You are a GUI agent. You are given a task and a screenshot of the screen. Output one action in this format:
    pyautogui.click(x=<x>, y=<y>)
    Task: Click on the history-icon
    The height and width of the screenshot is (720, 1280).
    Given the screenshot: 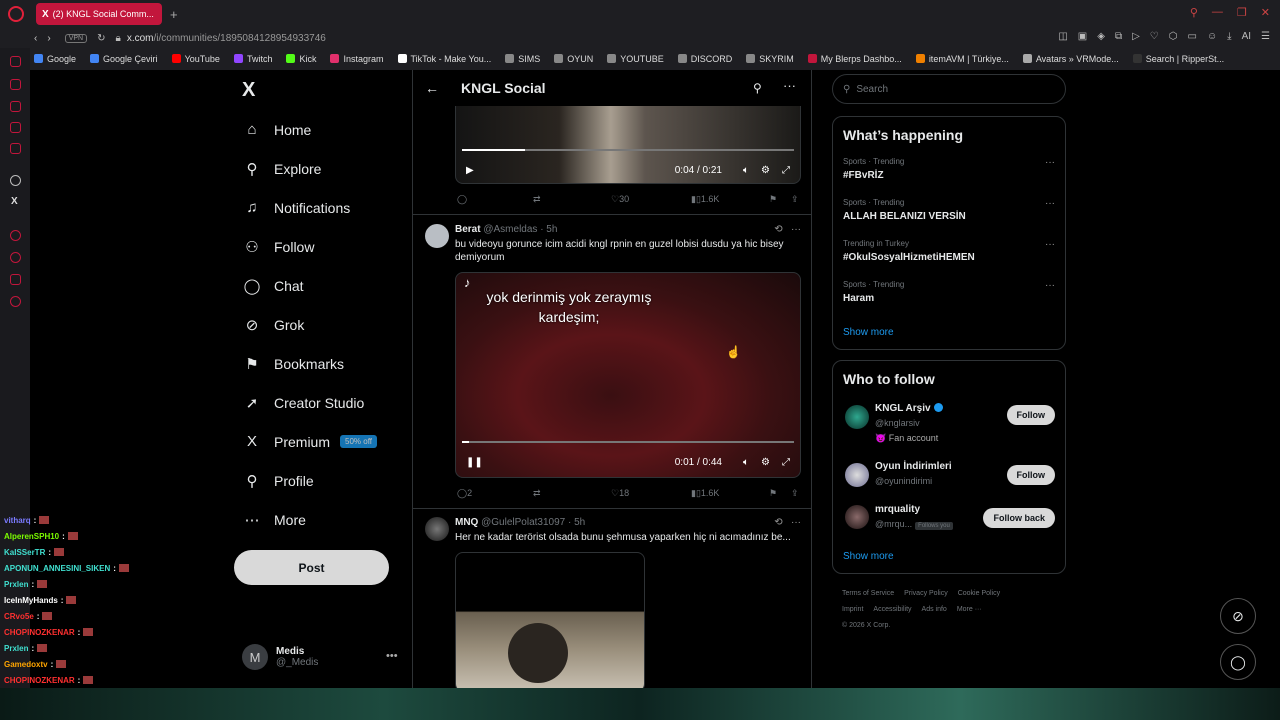 What is the action you would take?
    pyautogui.click(x=15, y=257)
    